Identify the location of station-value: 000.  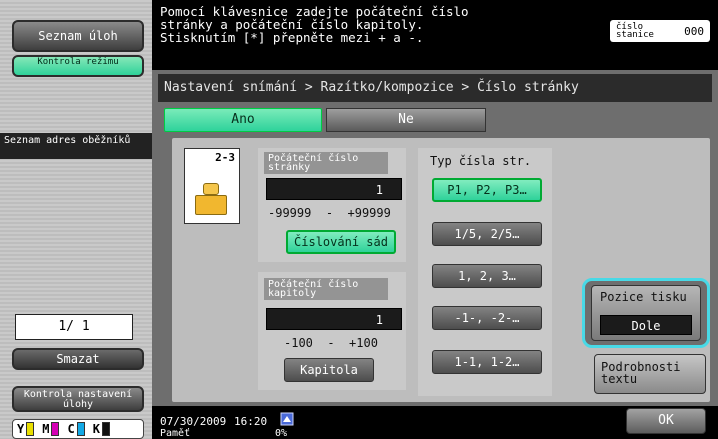
(694, 31).